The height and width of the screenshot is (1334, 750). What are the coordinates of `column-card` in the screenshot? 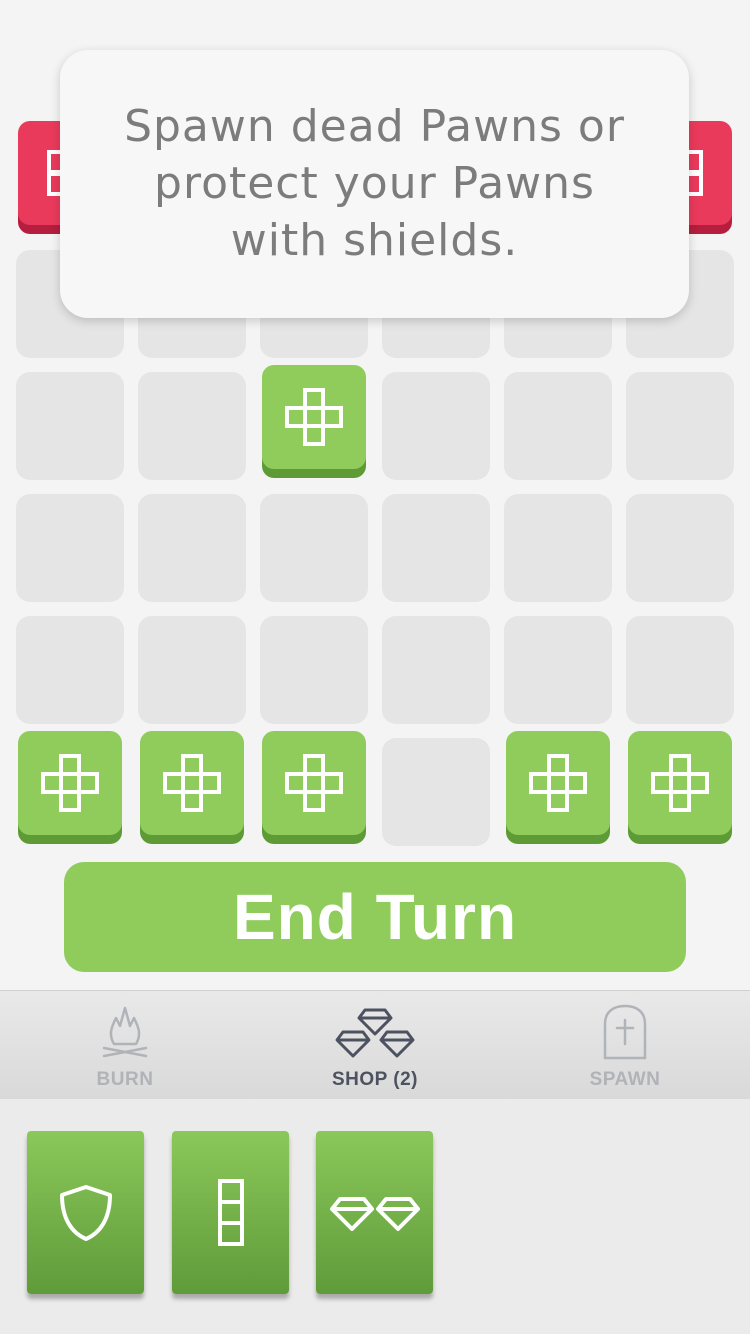 It's located at (230, 1212).